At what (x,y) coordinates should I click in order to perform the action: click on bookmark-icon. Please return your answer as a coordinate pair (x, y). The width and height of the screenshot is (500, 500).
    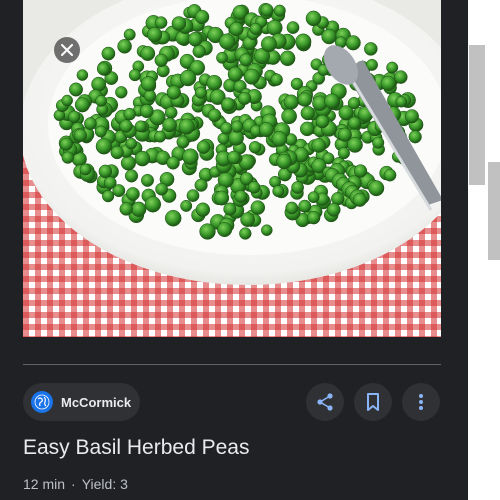
    Looking at the image, I should click on (373, 402).